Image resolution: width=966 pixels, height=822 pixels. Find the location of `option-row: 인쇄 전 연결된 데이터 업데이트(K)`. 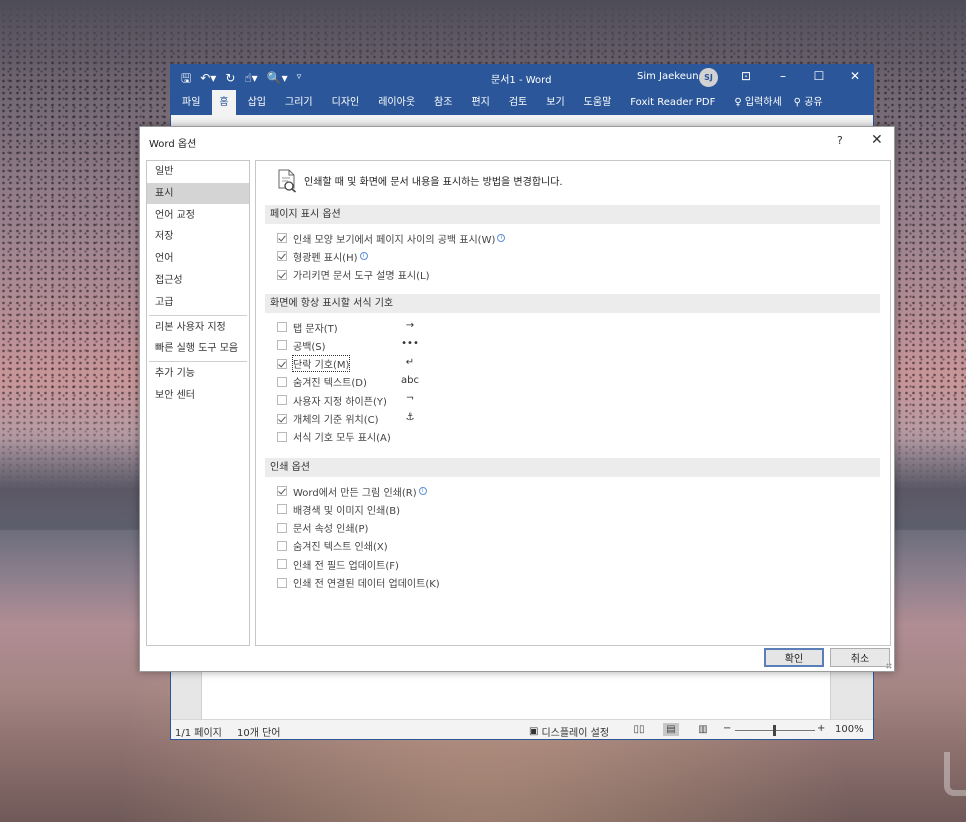

option-row: 인쇄 전 연결된 데이터 업데이트(K) is located at coordinates (358, 583).